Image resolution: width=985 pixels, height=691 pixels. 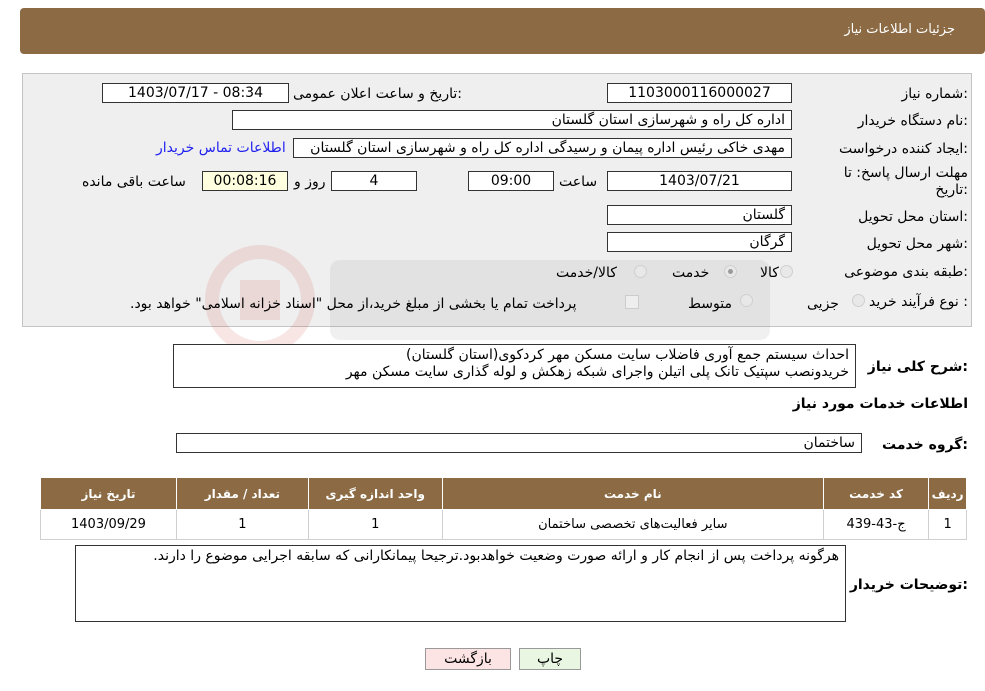 What do you see at coordinates (918, 302) in the screenshot?
I see `process-label: نوع فرآیند خرید :` at bounding box center [918, 302].